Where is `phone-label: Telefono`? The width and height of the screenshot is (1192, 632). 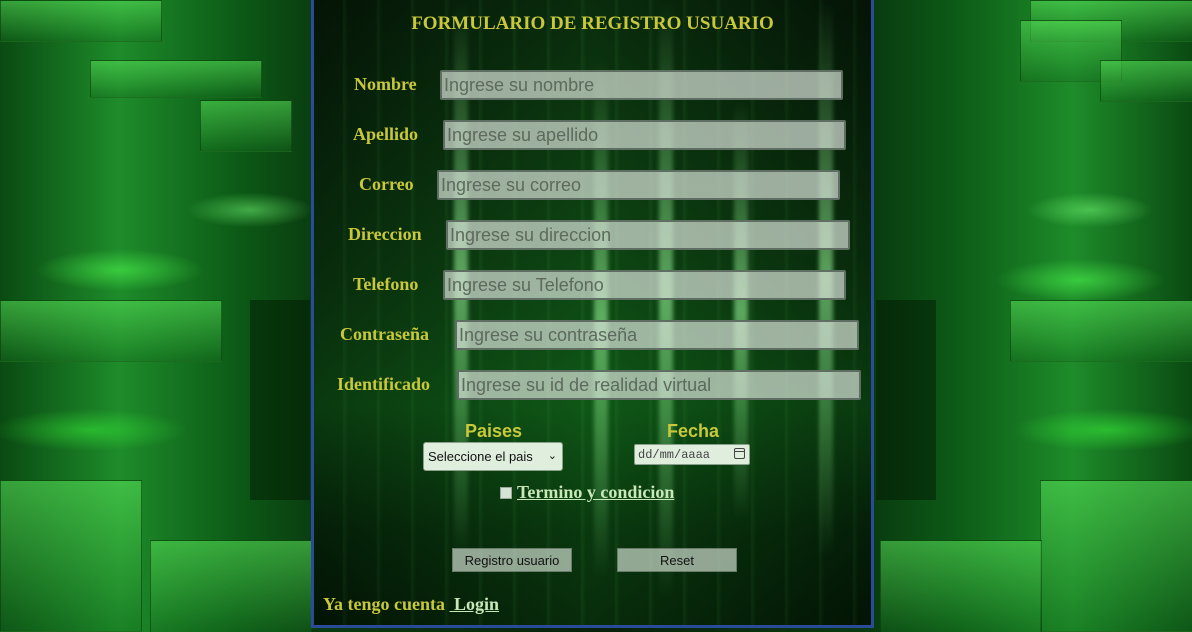 phone-label: Telefono is located at coordinates (386, 284).